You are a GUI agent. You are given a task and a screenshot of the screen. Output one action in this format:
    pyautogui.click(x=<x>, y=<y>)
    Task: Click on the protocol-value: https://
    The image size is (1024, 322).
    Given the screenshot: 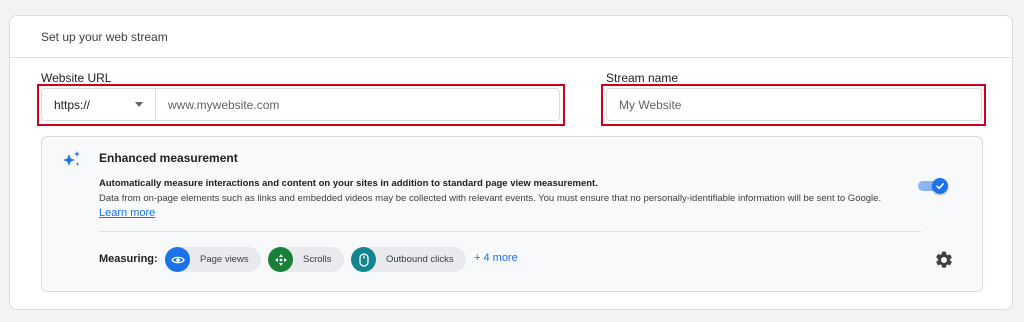 What is the action you would take?
    pyautogui.click(x=72, y=104)
    